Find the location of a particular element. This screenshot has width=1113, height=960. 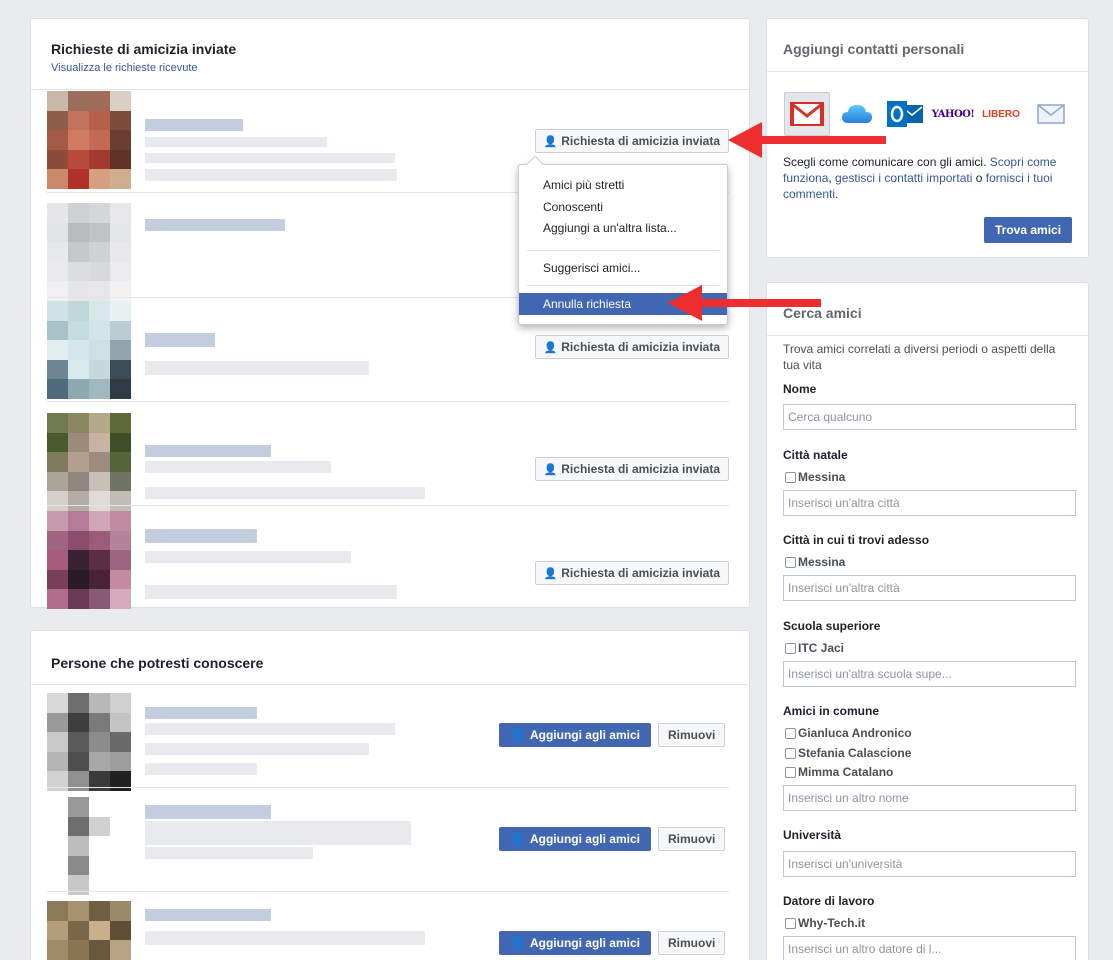

menu-divider is located at coordinates (623, 250).